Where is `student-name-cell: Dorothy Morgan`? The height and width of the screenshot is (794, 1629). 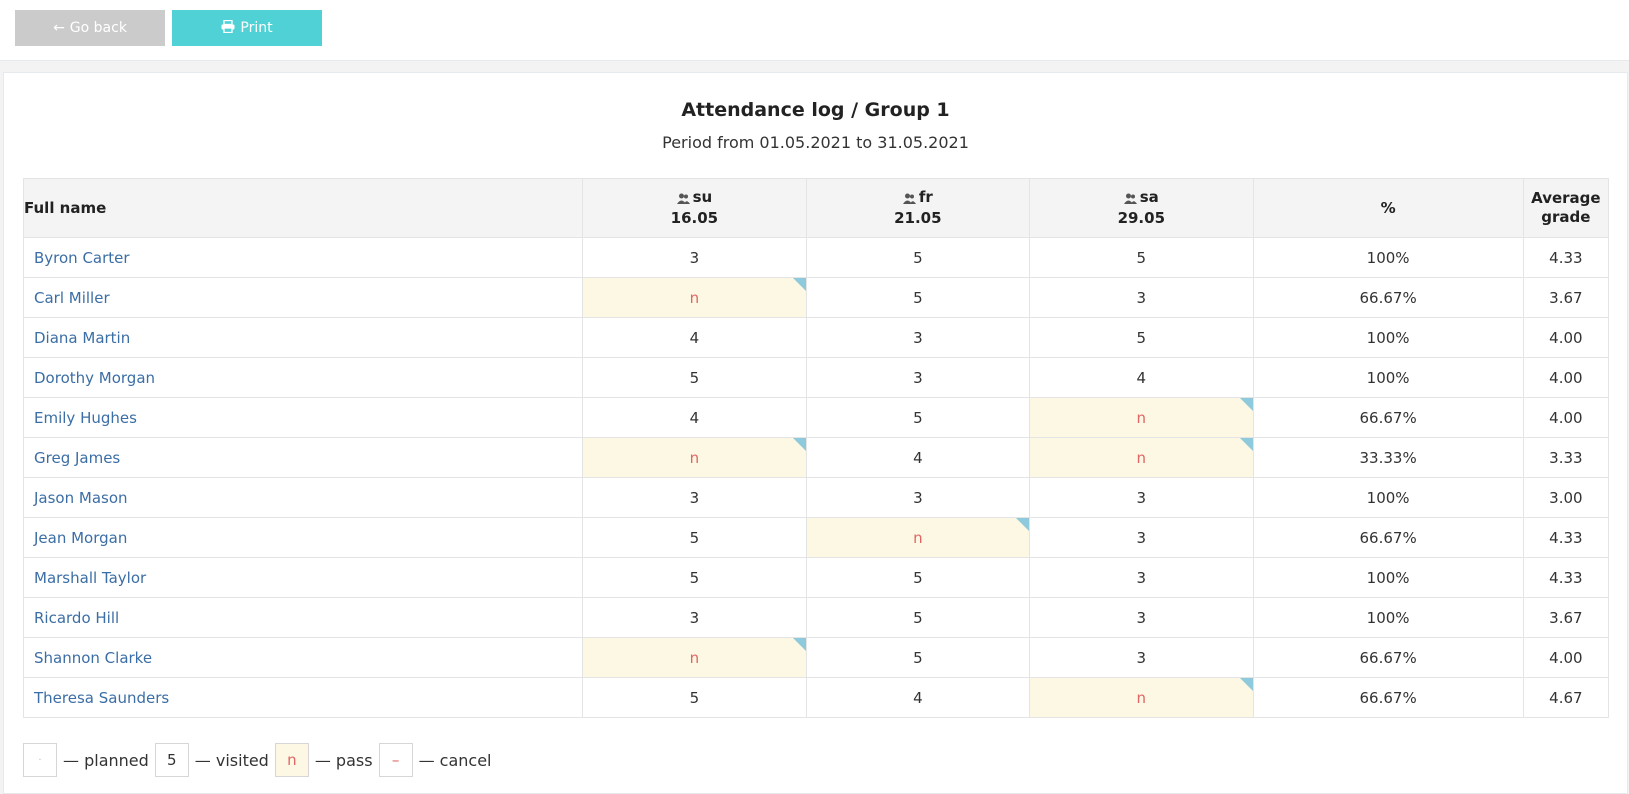 student-name-cell: Dorothy Morgan is located at coordinates (303, 377).